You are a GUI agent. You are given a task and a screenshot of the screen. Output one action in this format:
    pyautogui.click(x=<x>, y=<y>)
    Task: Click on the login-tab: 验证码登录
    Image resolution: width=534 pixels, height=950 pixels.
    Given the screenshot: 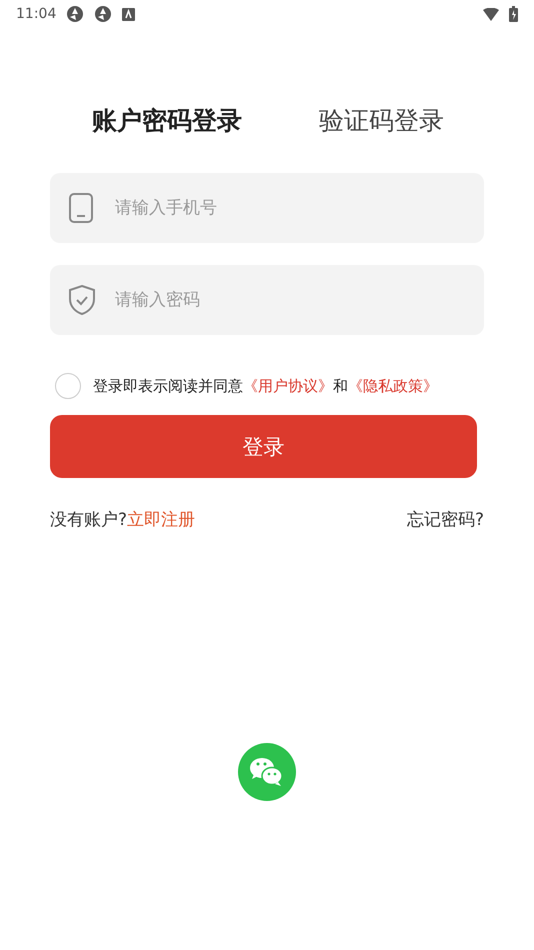 What is the action you would take?
    pyautogui.click(x=381, y=120)
    